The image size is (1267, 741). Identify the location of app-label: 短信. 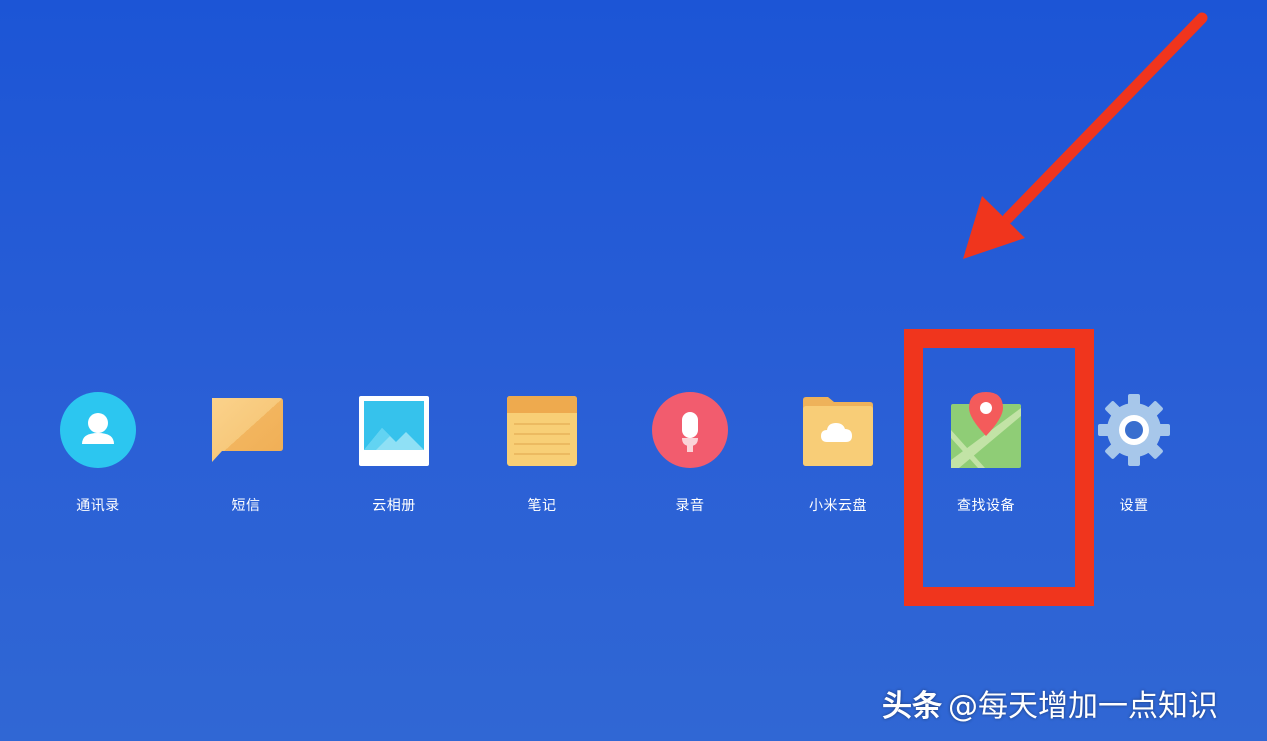
(246, 506).